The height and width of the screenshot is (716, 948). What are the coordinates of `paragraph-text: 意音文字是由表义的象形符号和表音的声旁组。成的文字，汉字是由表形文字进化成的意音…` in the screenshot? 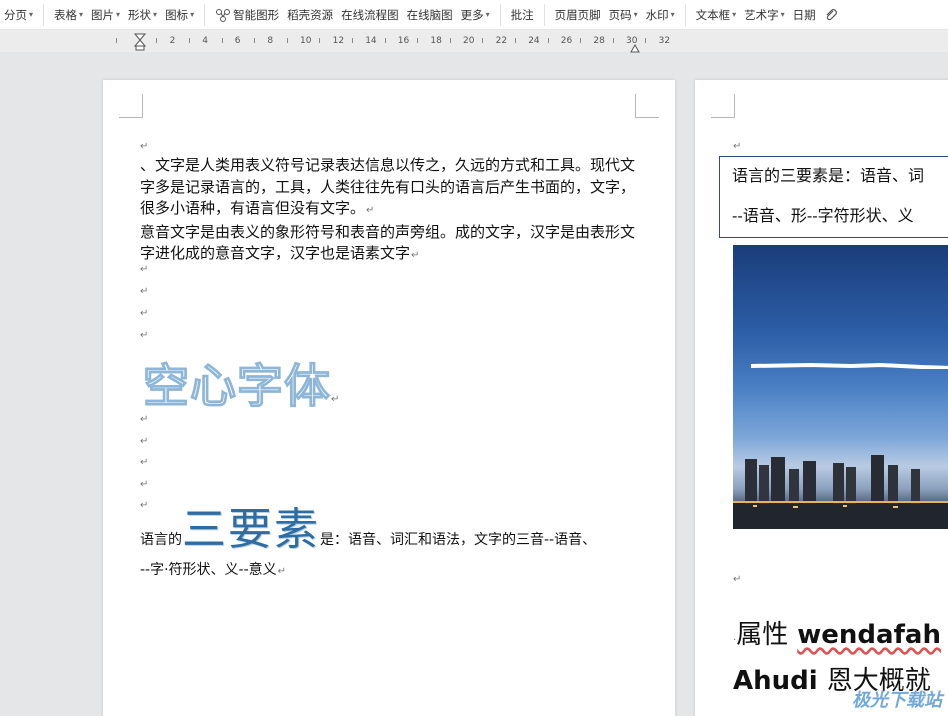 It's located at (388, 242).